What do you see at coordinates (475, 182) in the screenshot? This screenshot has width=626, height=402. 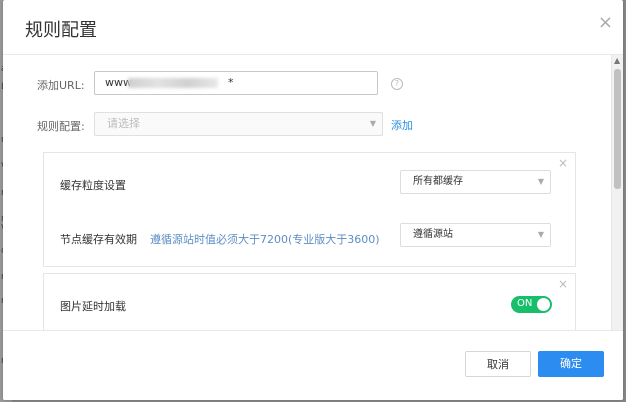 I see `cache-granularity-select: 所有都缓存 ▼` at bounding box center [475, 182].